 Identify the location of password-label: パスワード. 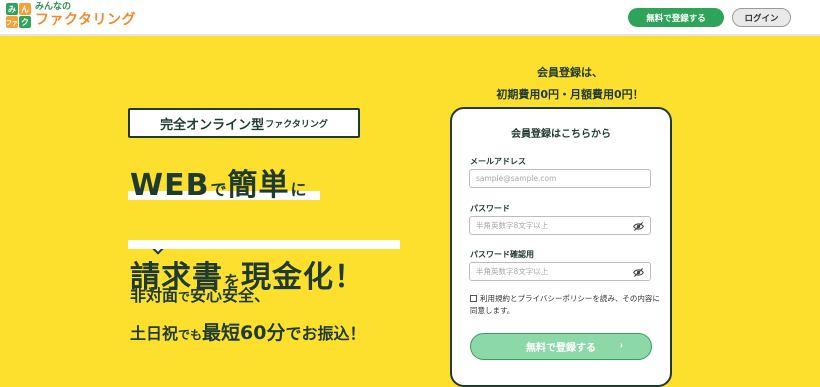
(490, 208).